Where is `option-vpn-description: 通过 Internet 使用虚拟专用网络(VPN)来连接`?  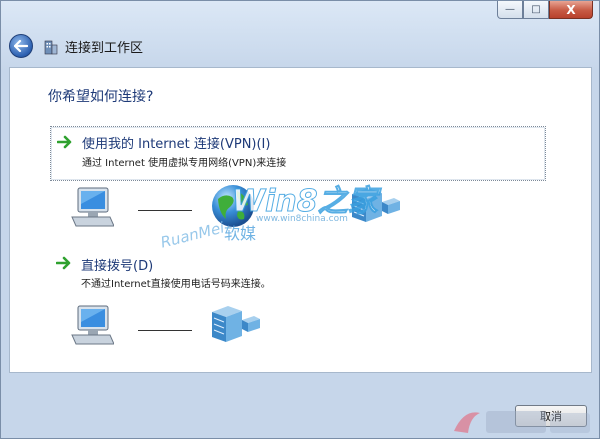 option-vpn-description: 通过 Internet 使用虚拟专用网络(VPN)来连接 is located at coordinates (184, 163).